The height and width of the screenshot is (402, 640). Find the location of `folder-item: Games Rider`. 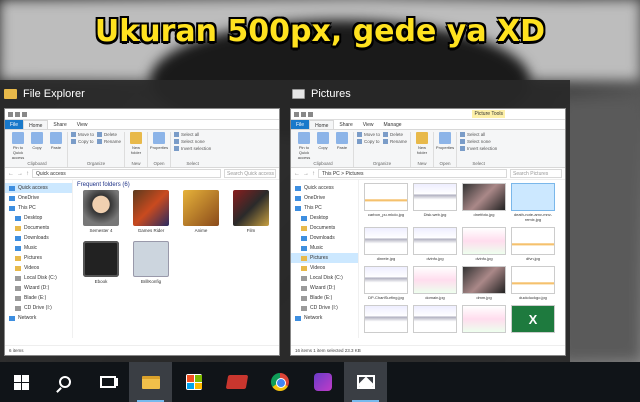

folder-item: Games Rider is located at coordinates (151, 211).